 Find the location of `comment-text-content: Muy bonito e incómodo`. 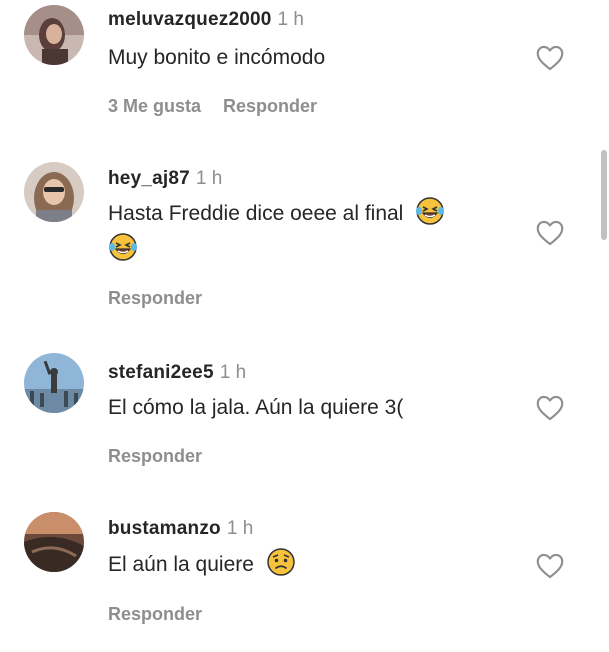

comment-text-content: Muy bonito e incómodo is located at coordinates (217, 57).